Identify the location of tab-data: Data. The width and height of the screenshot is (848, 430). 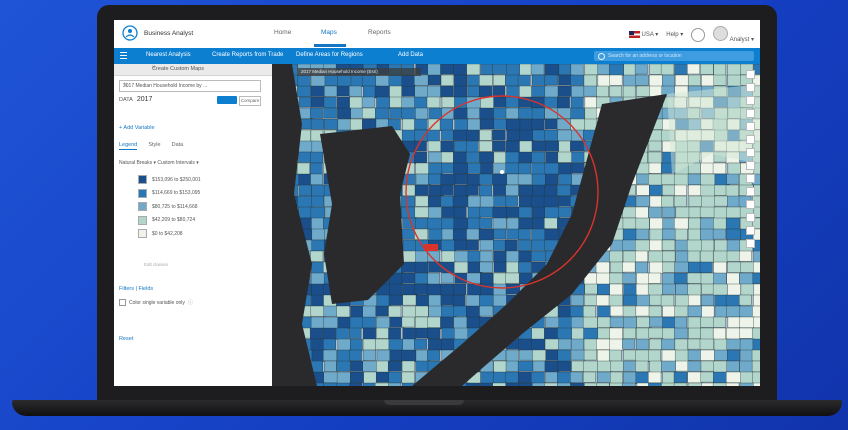
(178, 146).